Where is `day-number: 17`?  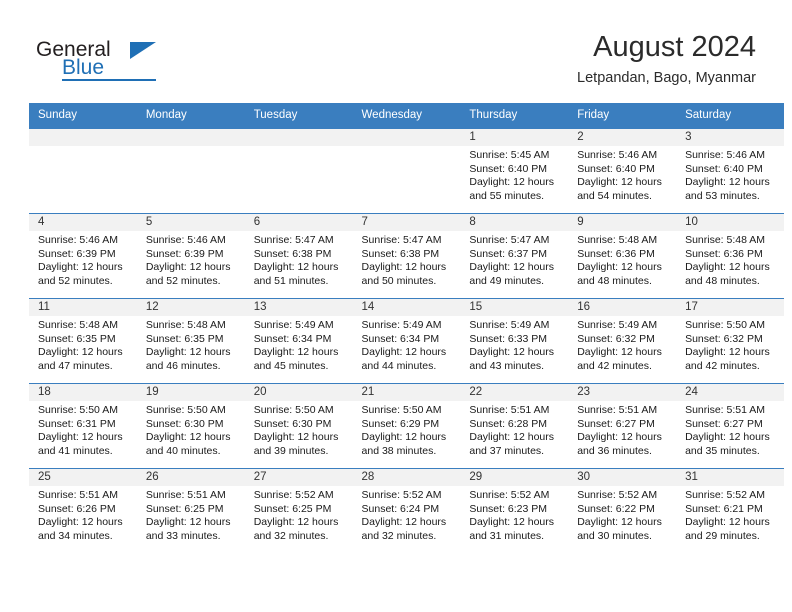 day-number: 17 is located at coordinates (730, 307).